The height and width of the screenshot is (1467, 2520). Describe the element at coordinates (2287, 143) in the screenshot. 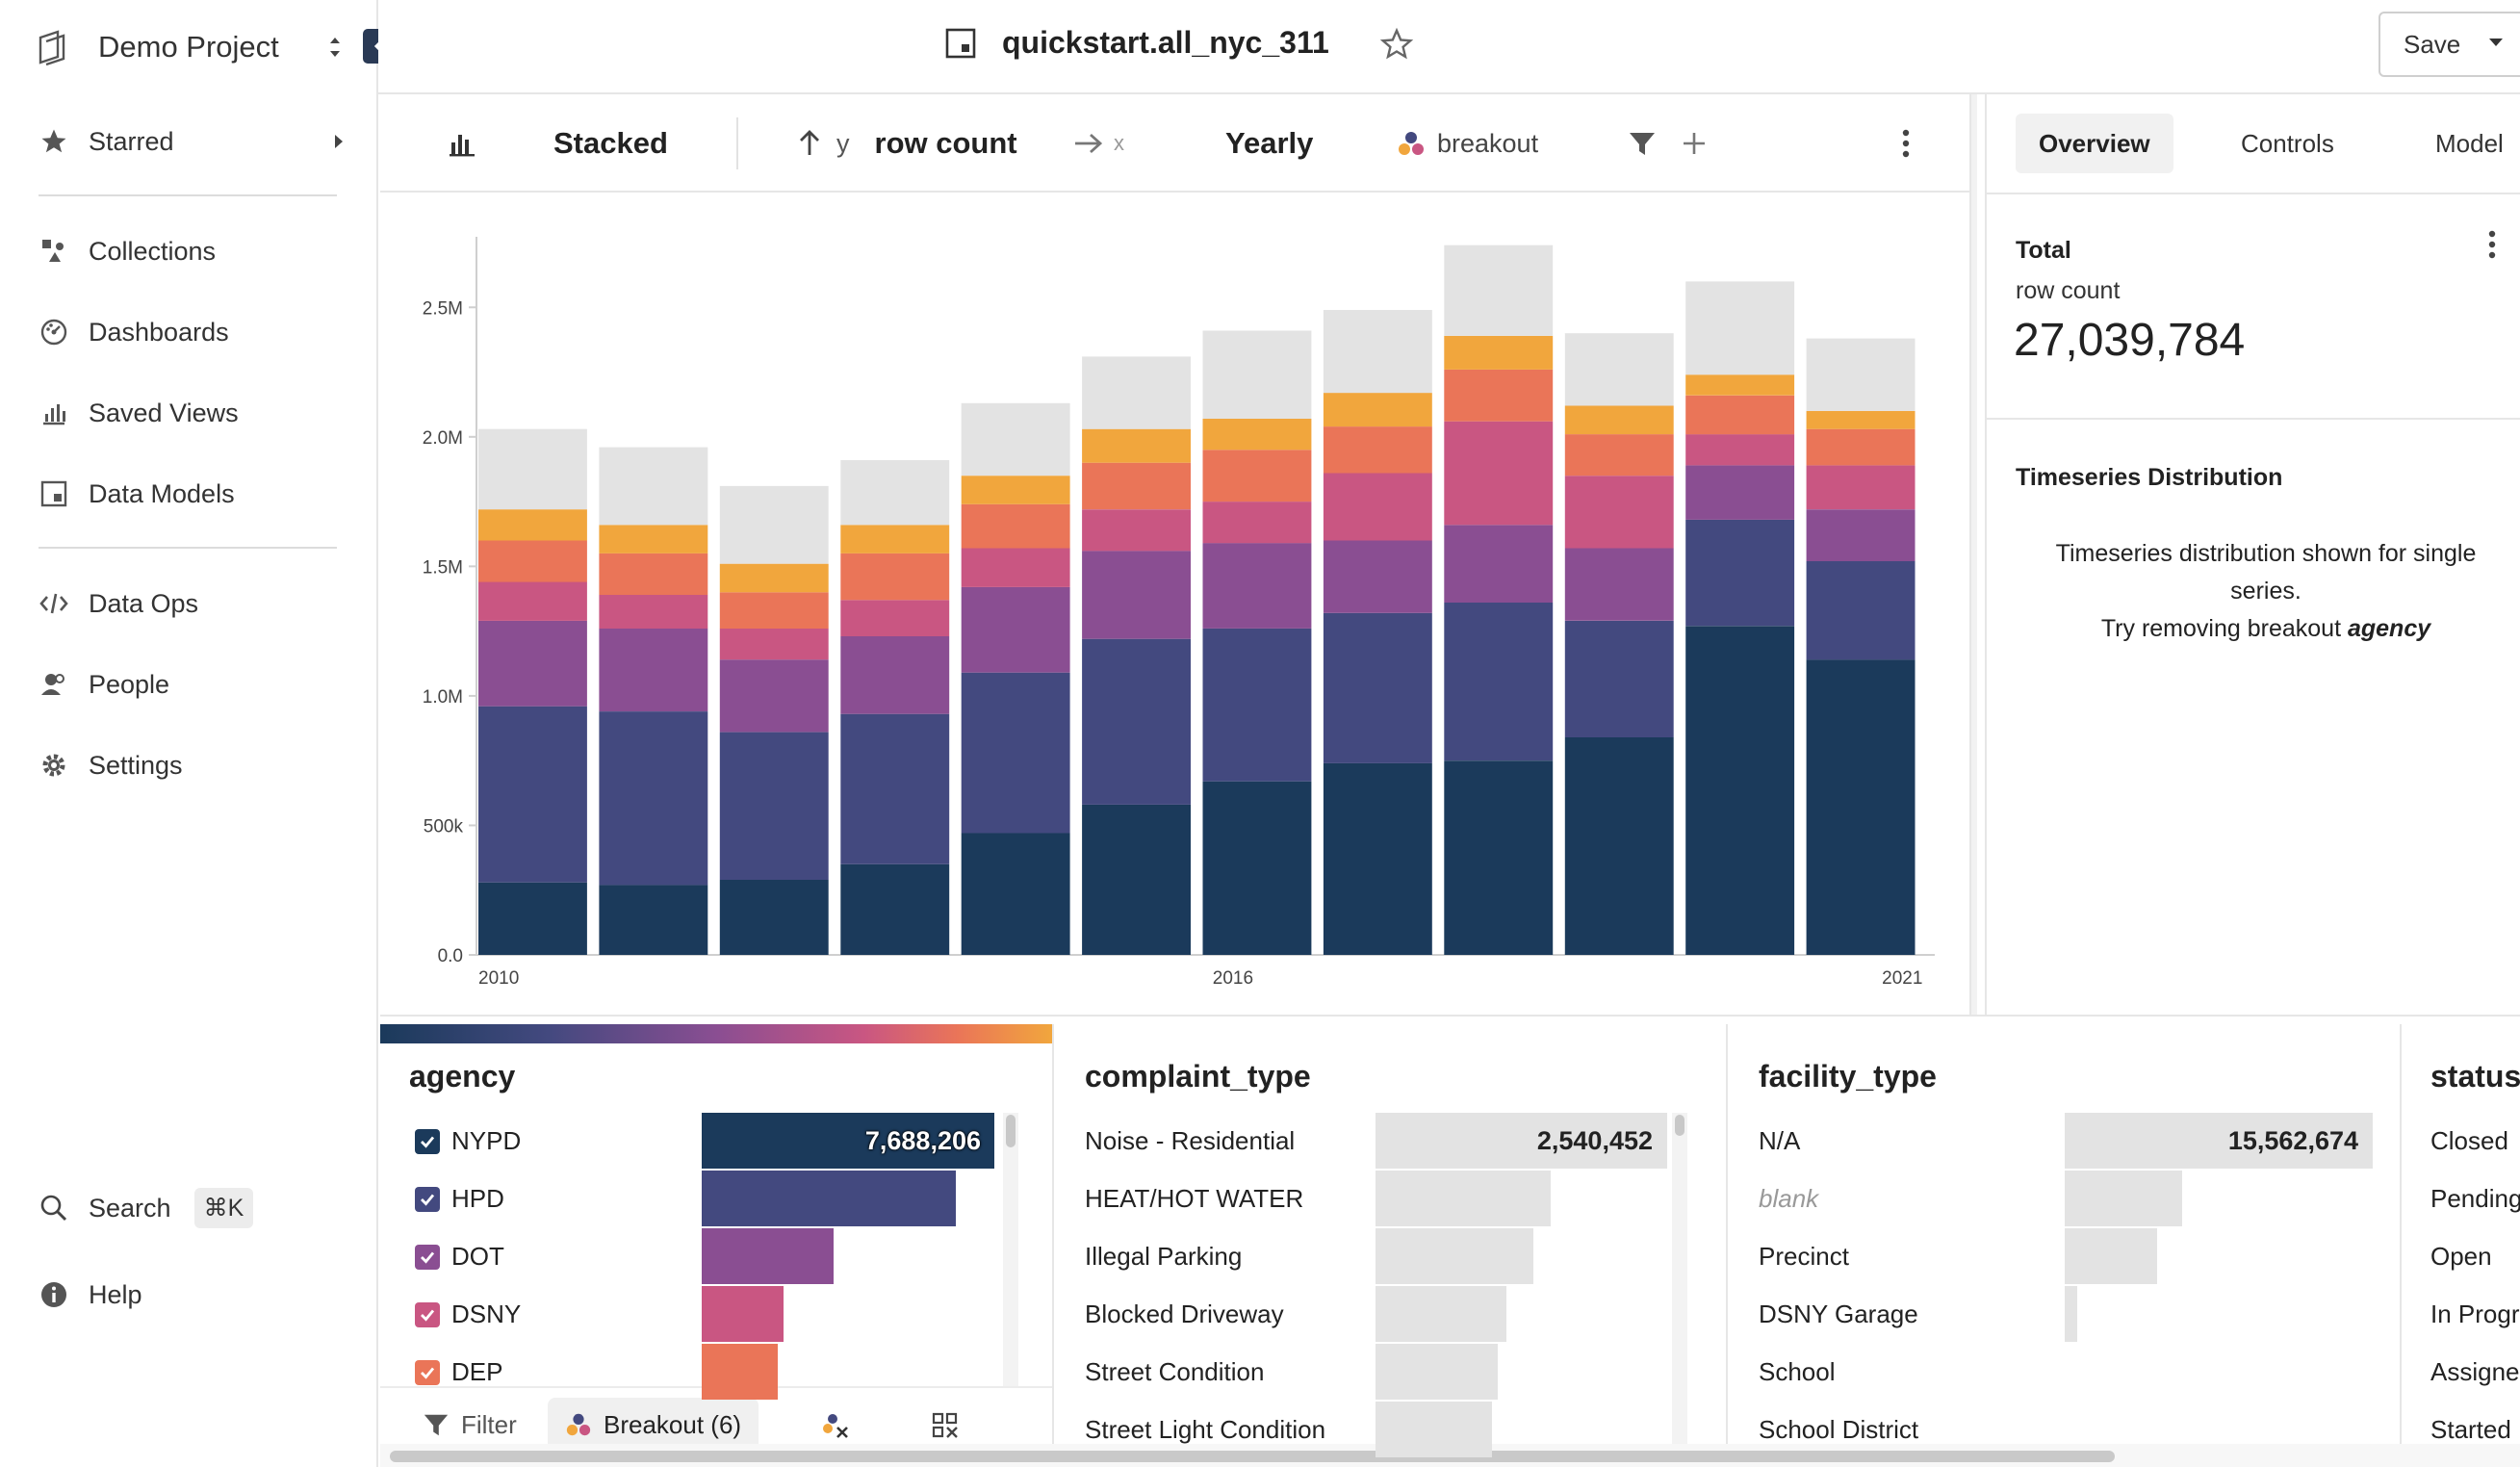

I see `tab-controls: Controls` at that location.